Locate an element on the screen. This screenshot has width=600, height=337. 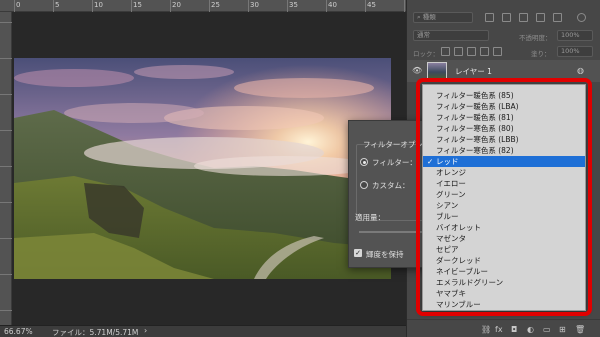
layer-mask-icon: ◘ is located at coordinates (514, 329).